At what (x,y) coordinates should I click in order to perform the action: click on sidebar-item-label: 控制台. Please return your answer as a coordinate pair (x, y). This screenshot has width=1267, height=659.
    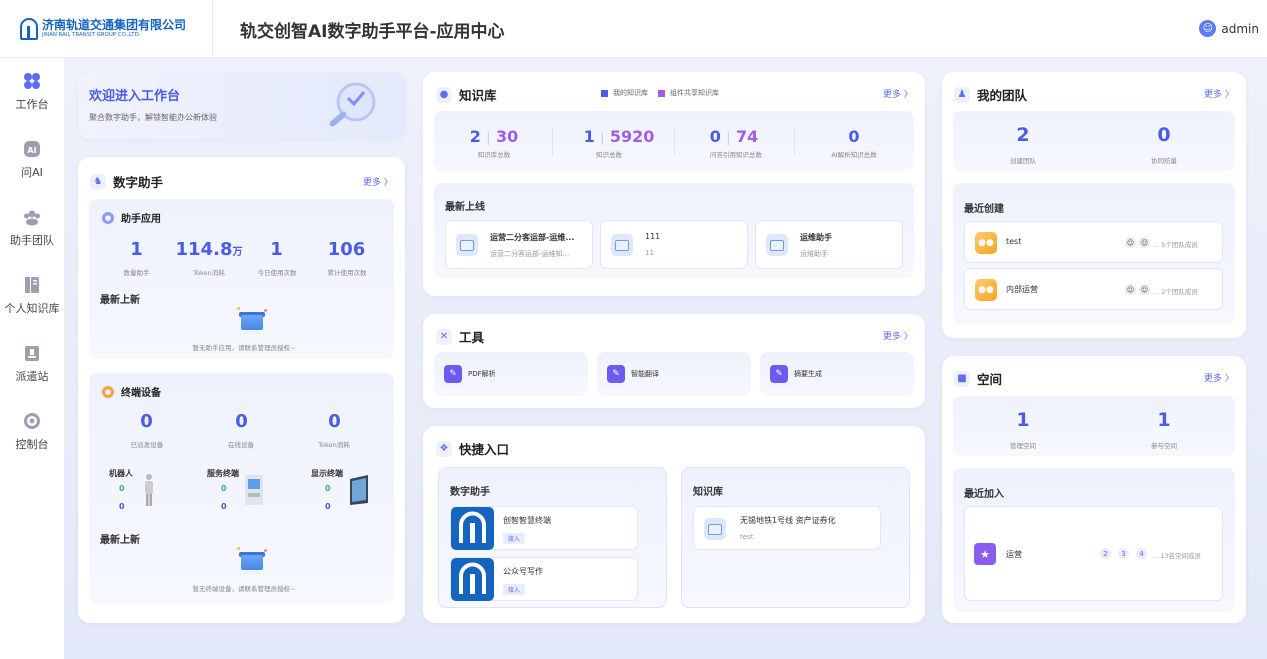
    Looking at the image, I should click on (32, 444).